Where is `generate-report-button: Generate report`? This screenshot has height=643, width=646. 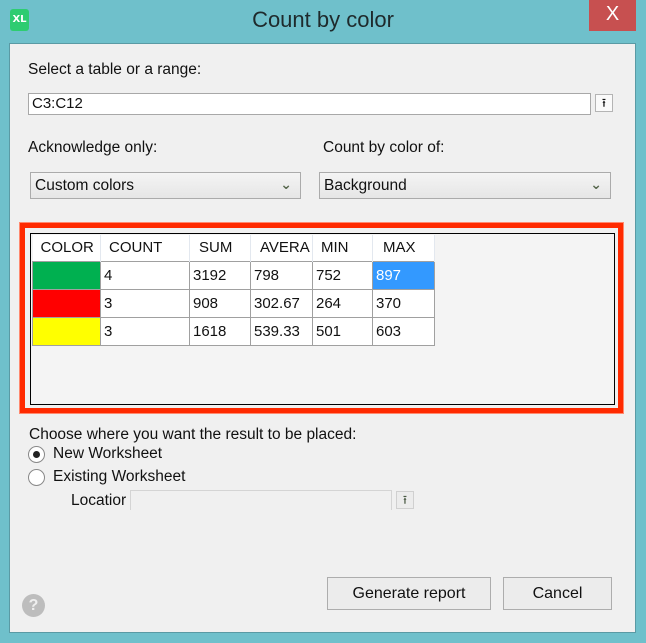 generate-report-button: Generate report is located at coordinates (409, 593).